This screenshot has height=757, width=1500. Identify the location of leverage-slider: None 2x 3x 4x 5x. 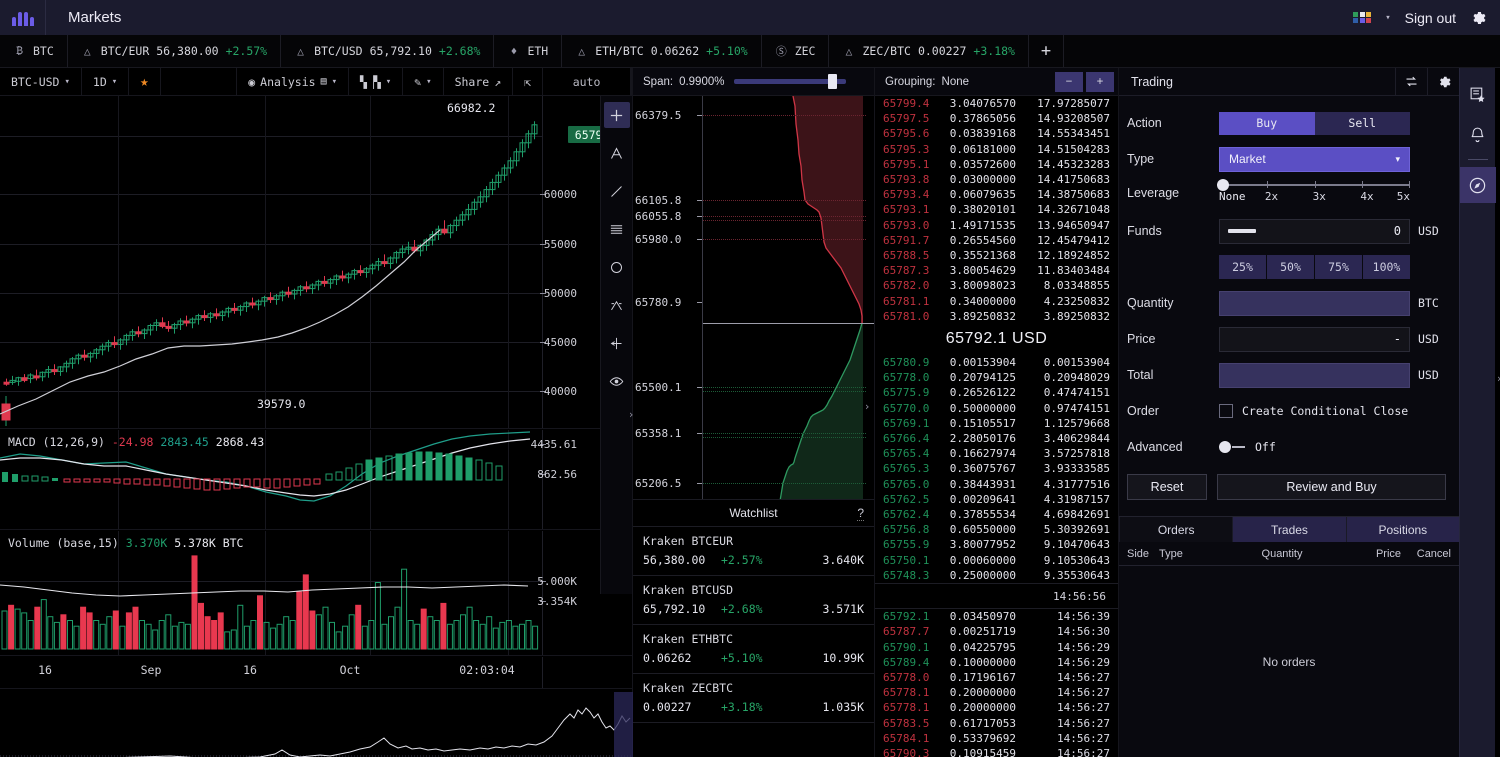
(1313, 191).